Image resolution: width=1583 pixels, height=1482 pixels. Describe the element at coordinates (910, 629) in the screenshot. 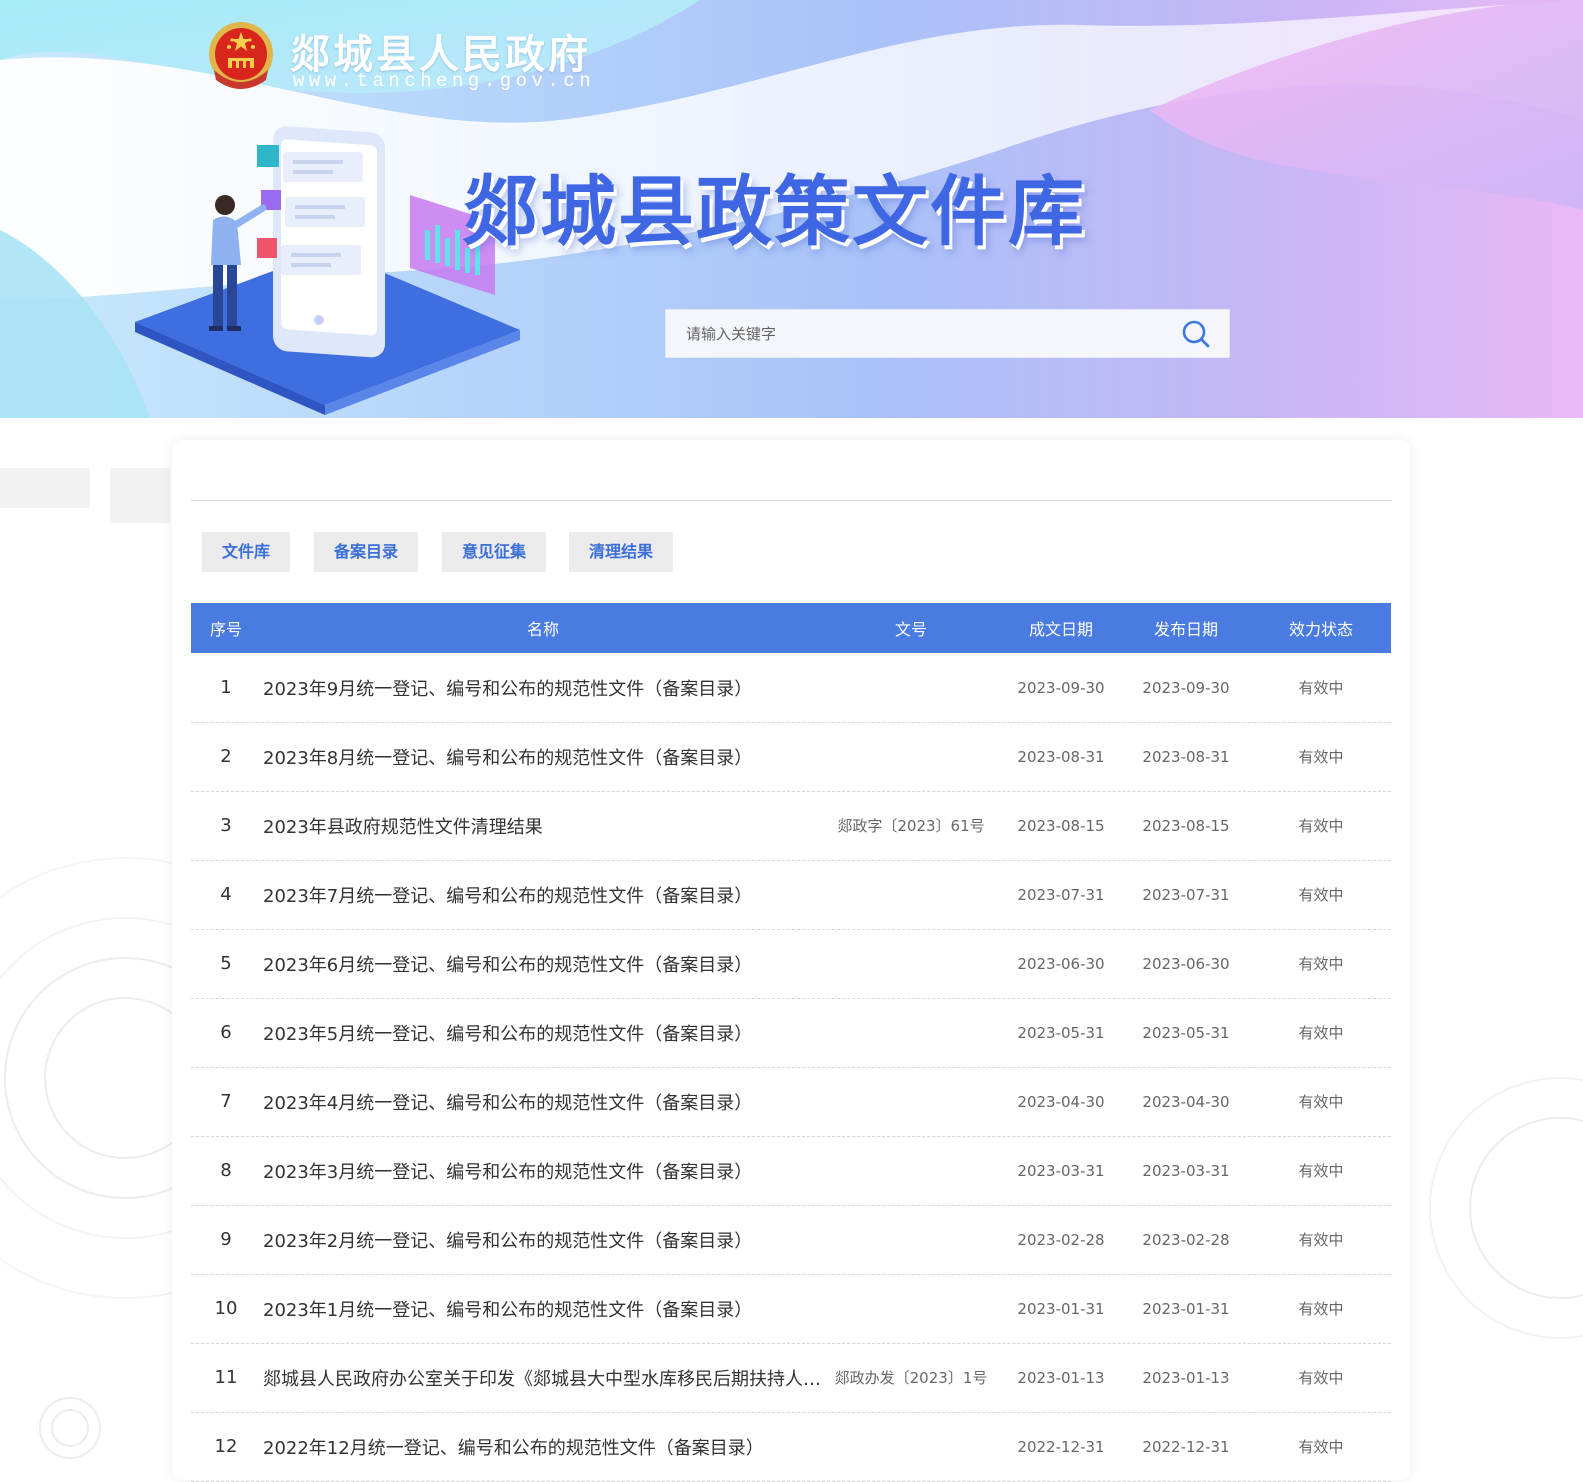

I see `header-doc-no: 文号` at that location.